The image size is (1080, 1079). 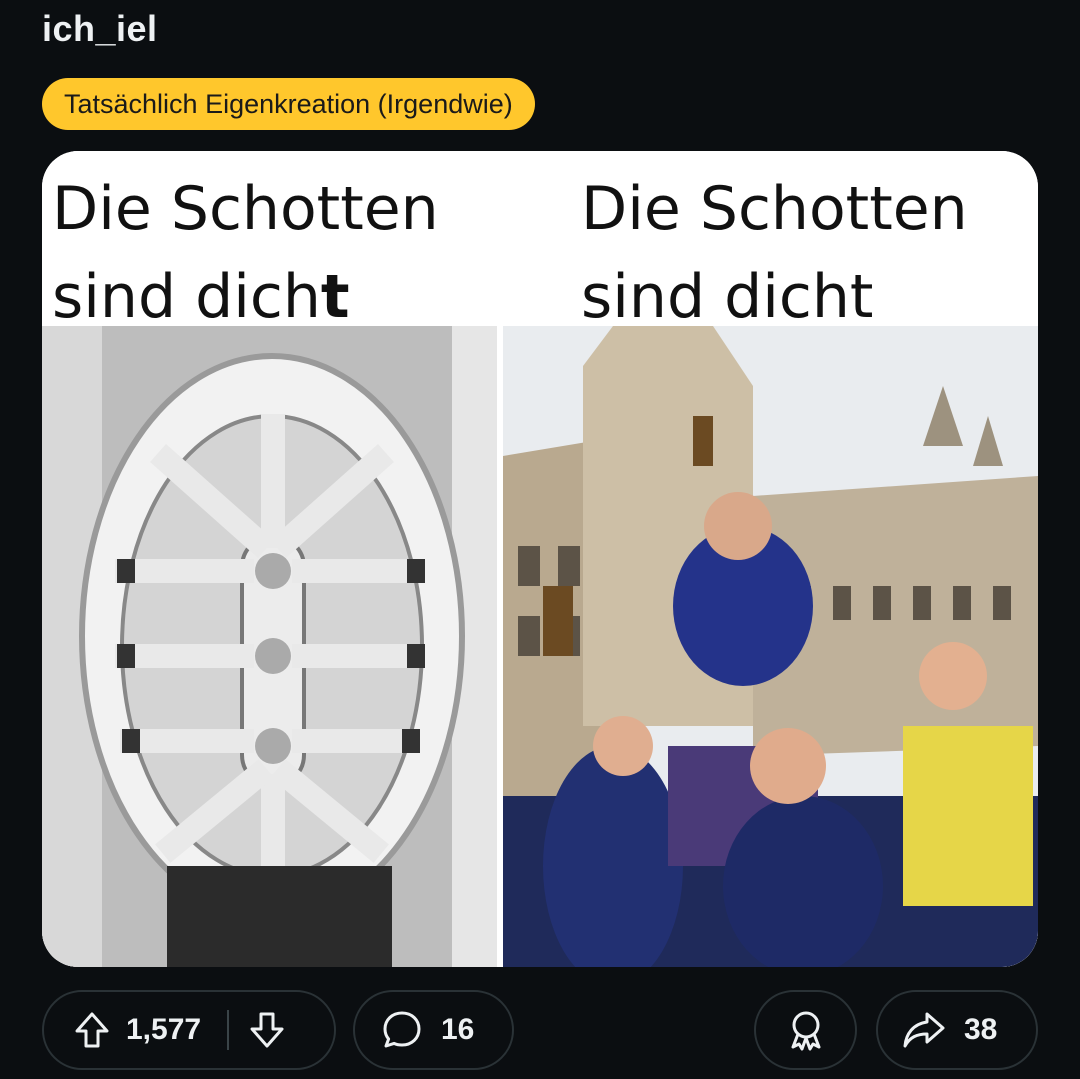 I want to click on share-button: 38, so click(x=957, y=1030).